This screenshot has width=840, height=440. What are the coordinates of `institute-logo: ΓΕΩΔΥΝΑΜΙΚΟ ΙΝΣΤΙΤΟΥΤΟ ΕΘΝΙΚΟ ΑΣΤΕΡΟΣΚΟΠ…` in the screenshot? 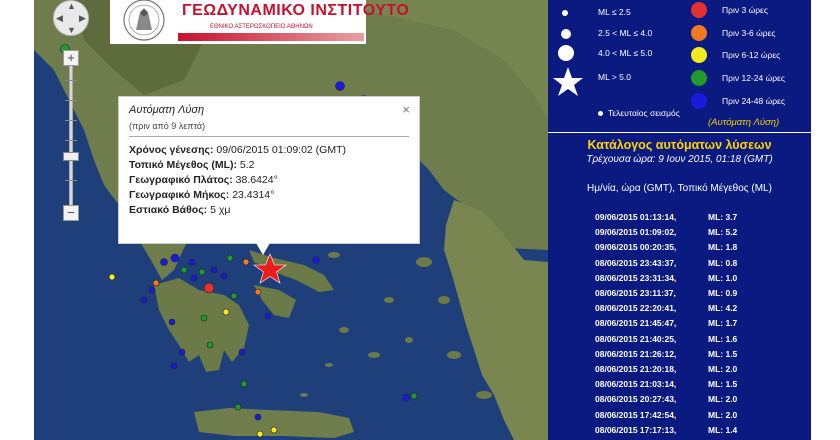 It's located at (259, 22).